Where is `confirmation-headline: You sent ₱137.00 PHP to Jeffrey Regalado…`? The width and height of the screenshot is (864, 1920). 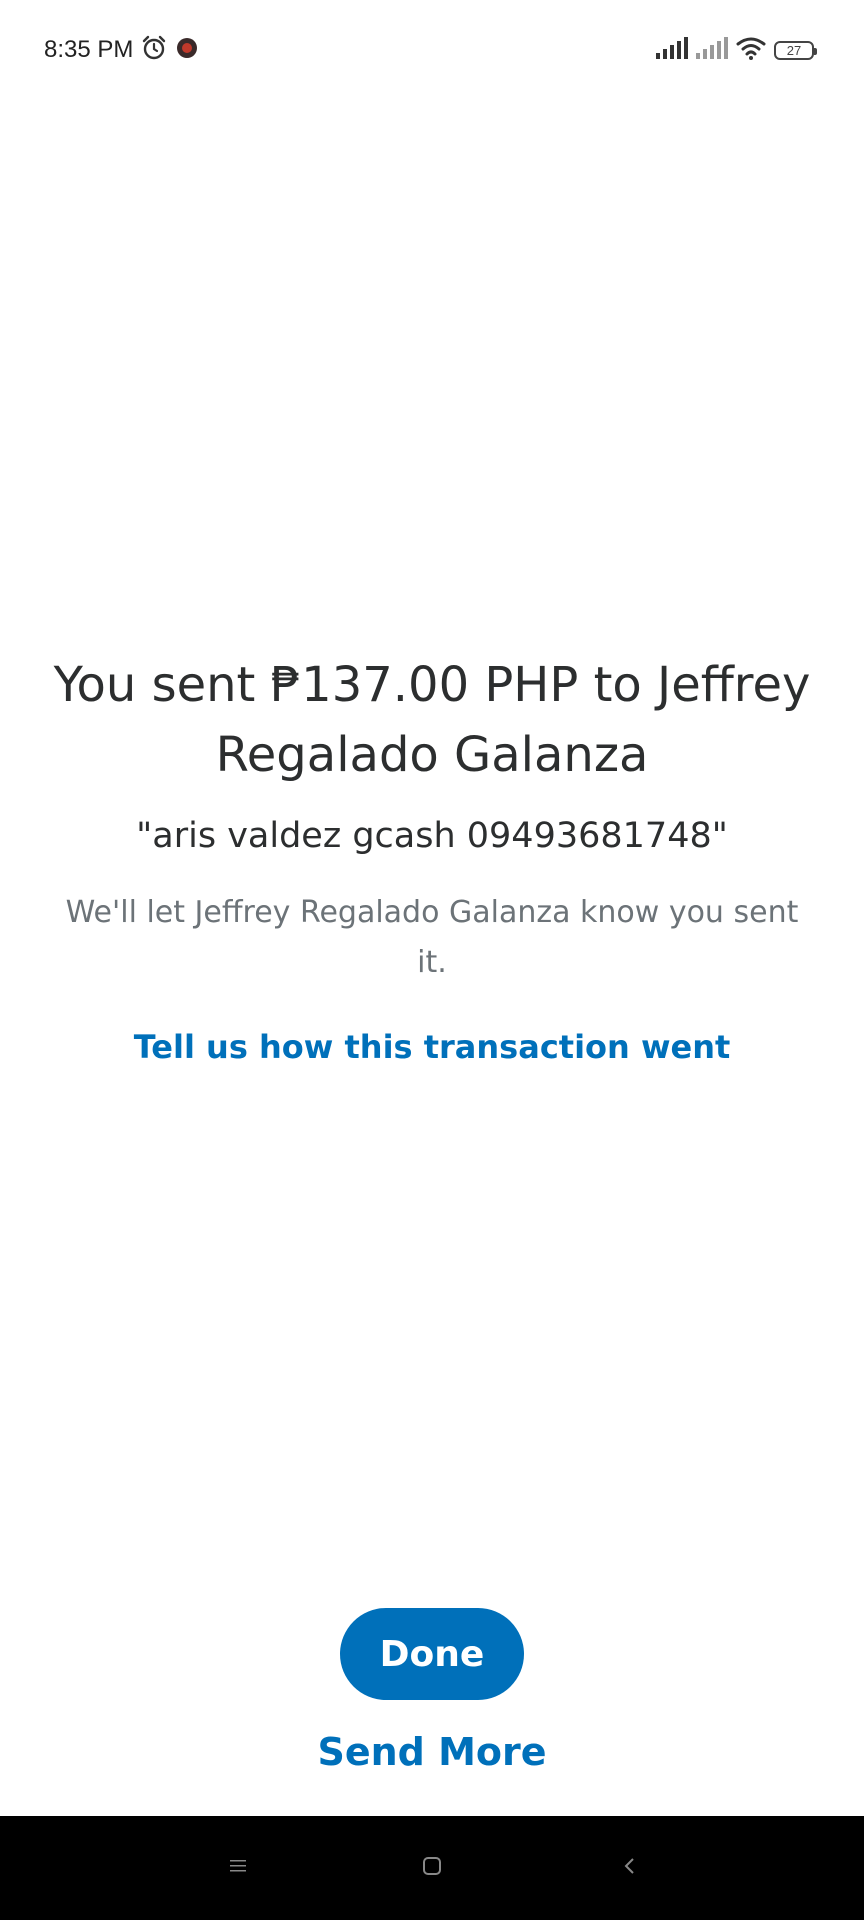 confirmation-headline: You sent ₱137.00 PHP to Jeffrey Regalado… is located at coordinates (432, 720).